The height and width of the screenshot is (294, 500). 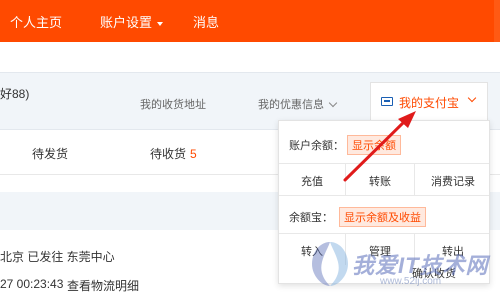 I want to click on nav-item-account-settings-label: 账户设置, so click(x=126, y=22).